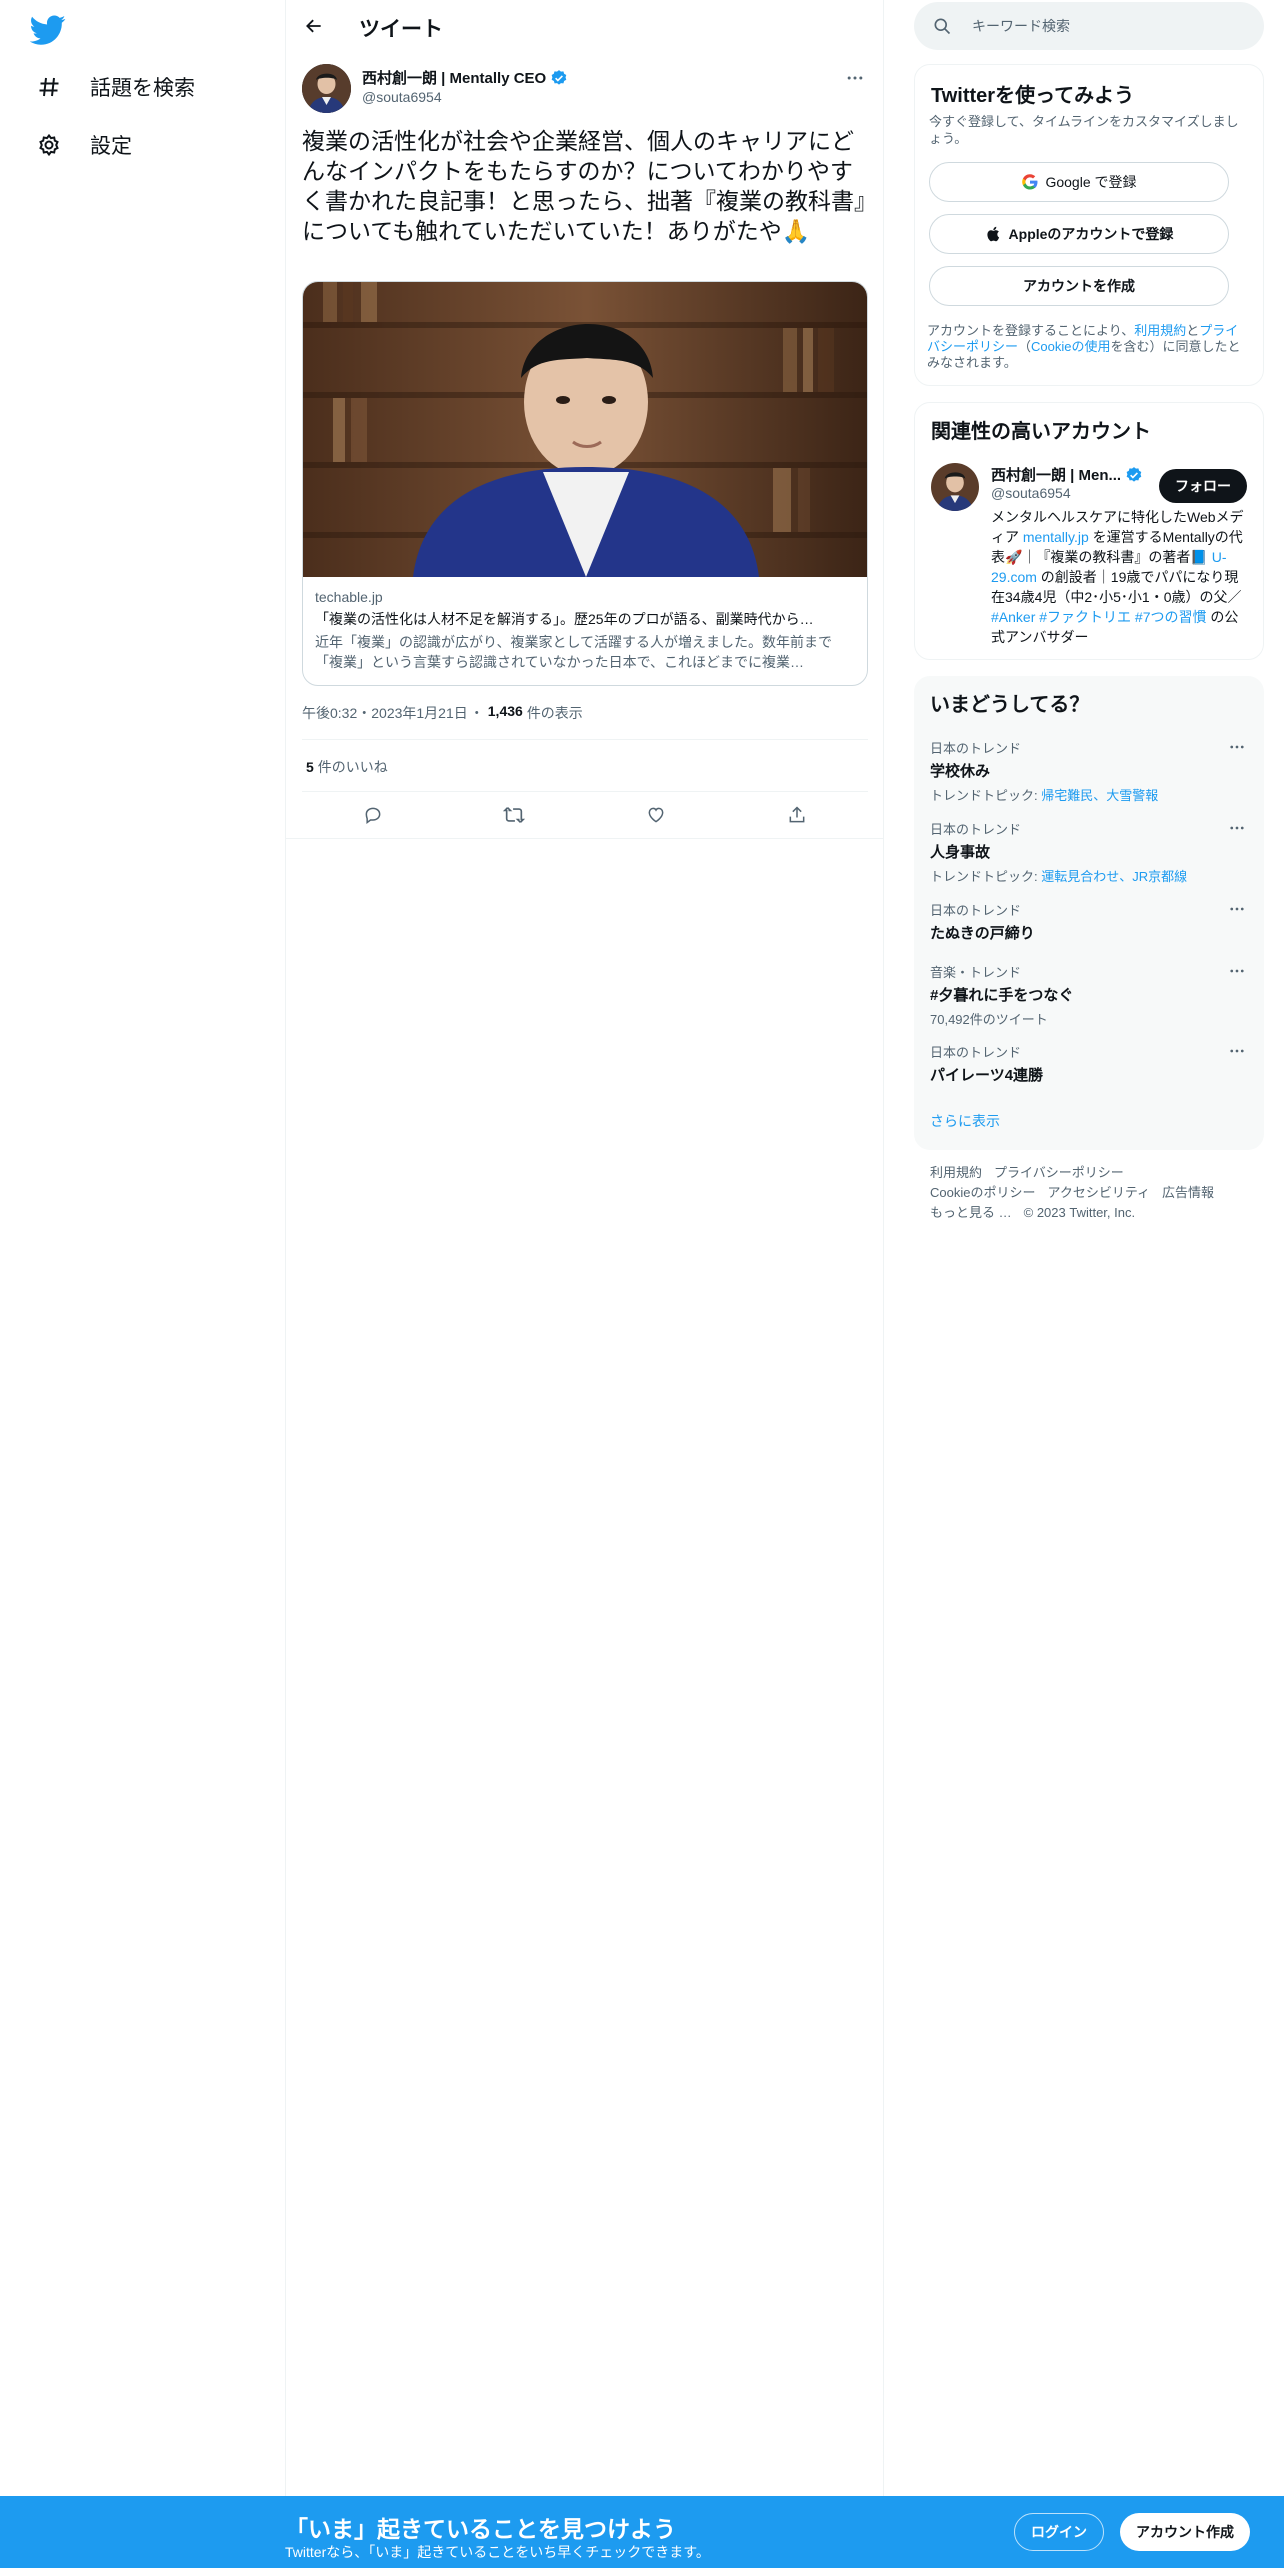 The width and height of the screenshot is (1284, 2568). Describe the element at coordinates (401, 29) in the screenshot. I see `page-title: ツイート` at that location.